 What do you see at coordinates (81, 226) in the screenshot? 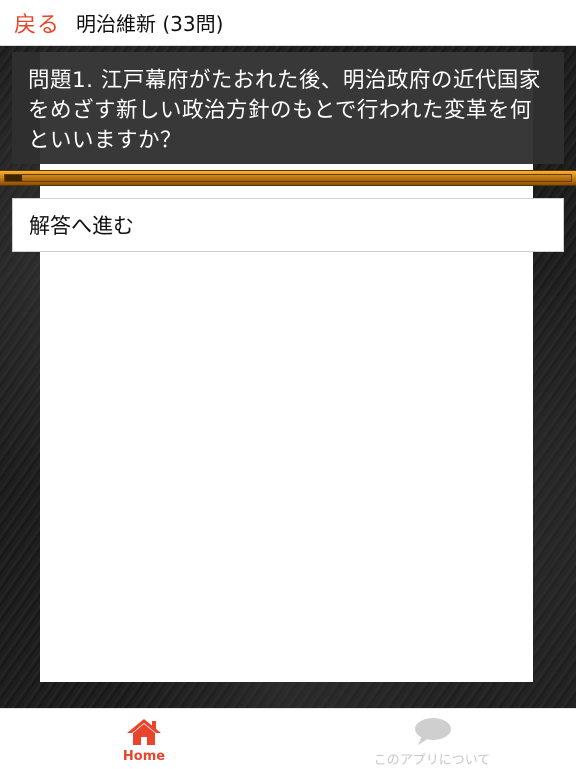
I see `answer-button-label: 解答へ進む` at bounding box center [81, 226].